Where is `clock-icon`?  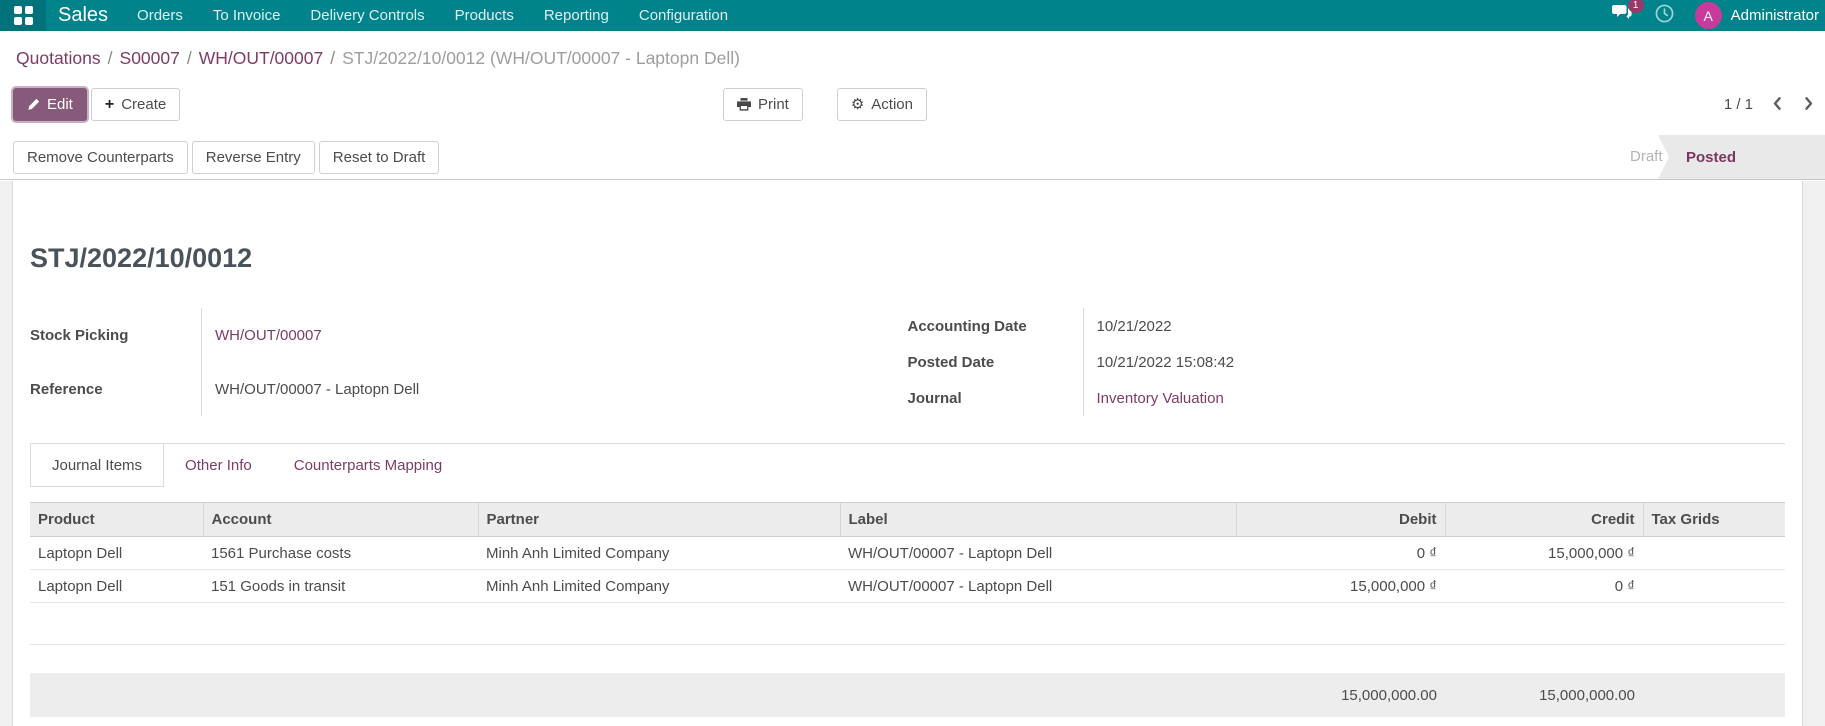 clock-icon is located at coordinates (1664, 16).